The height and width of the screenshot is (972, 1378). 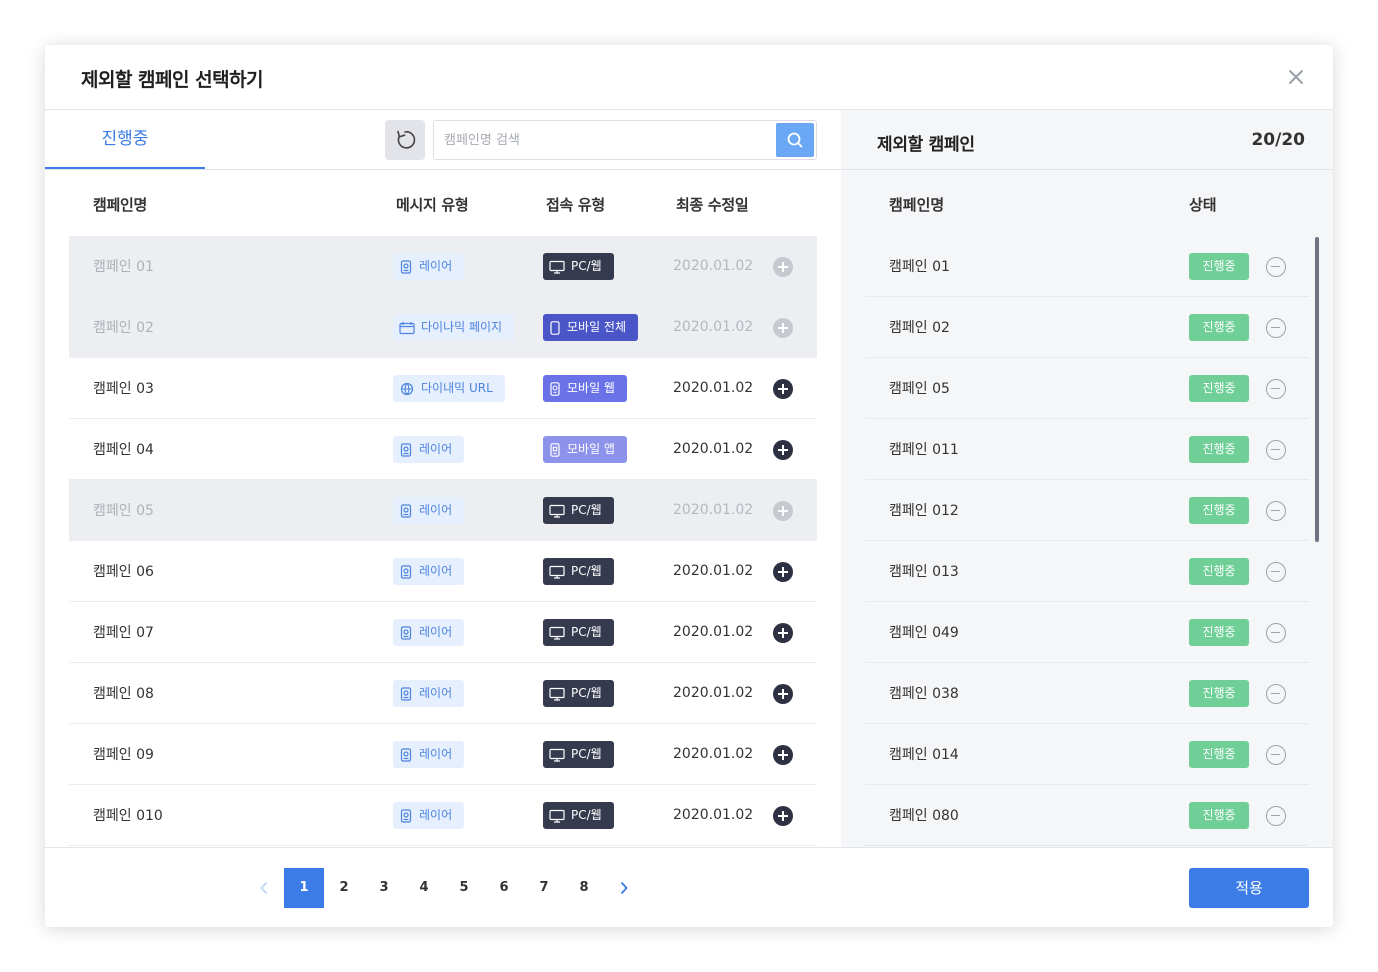 I want to click on message-type-label: 다이나믹 페이지, so click(x=462, y=327).